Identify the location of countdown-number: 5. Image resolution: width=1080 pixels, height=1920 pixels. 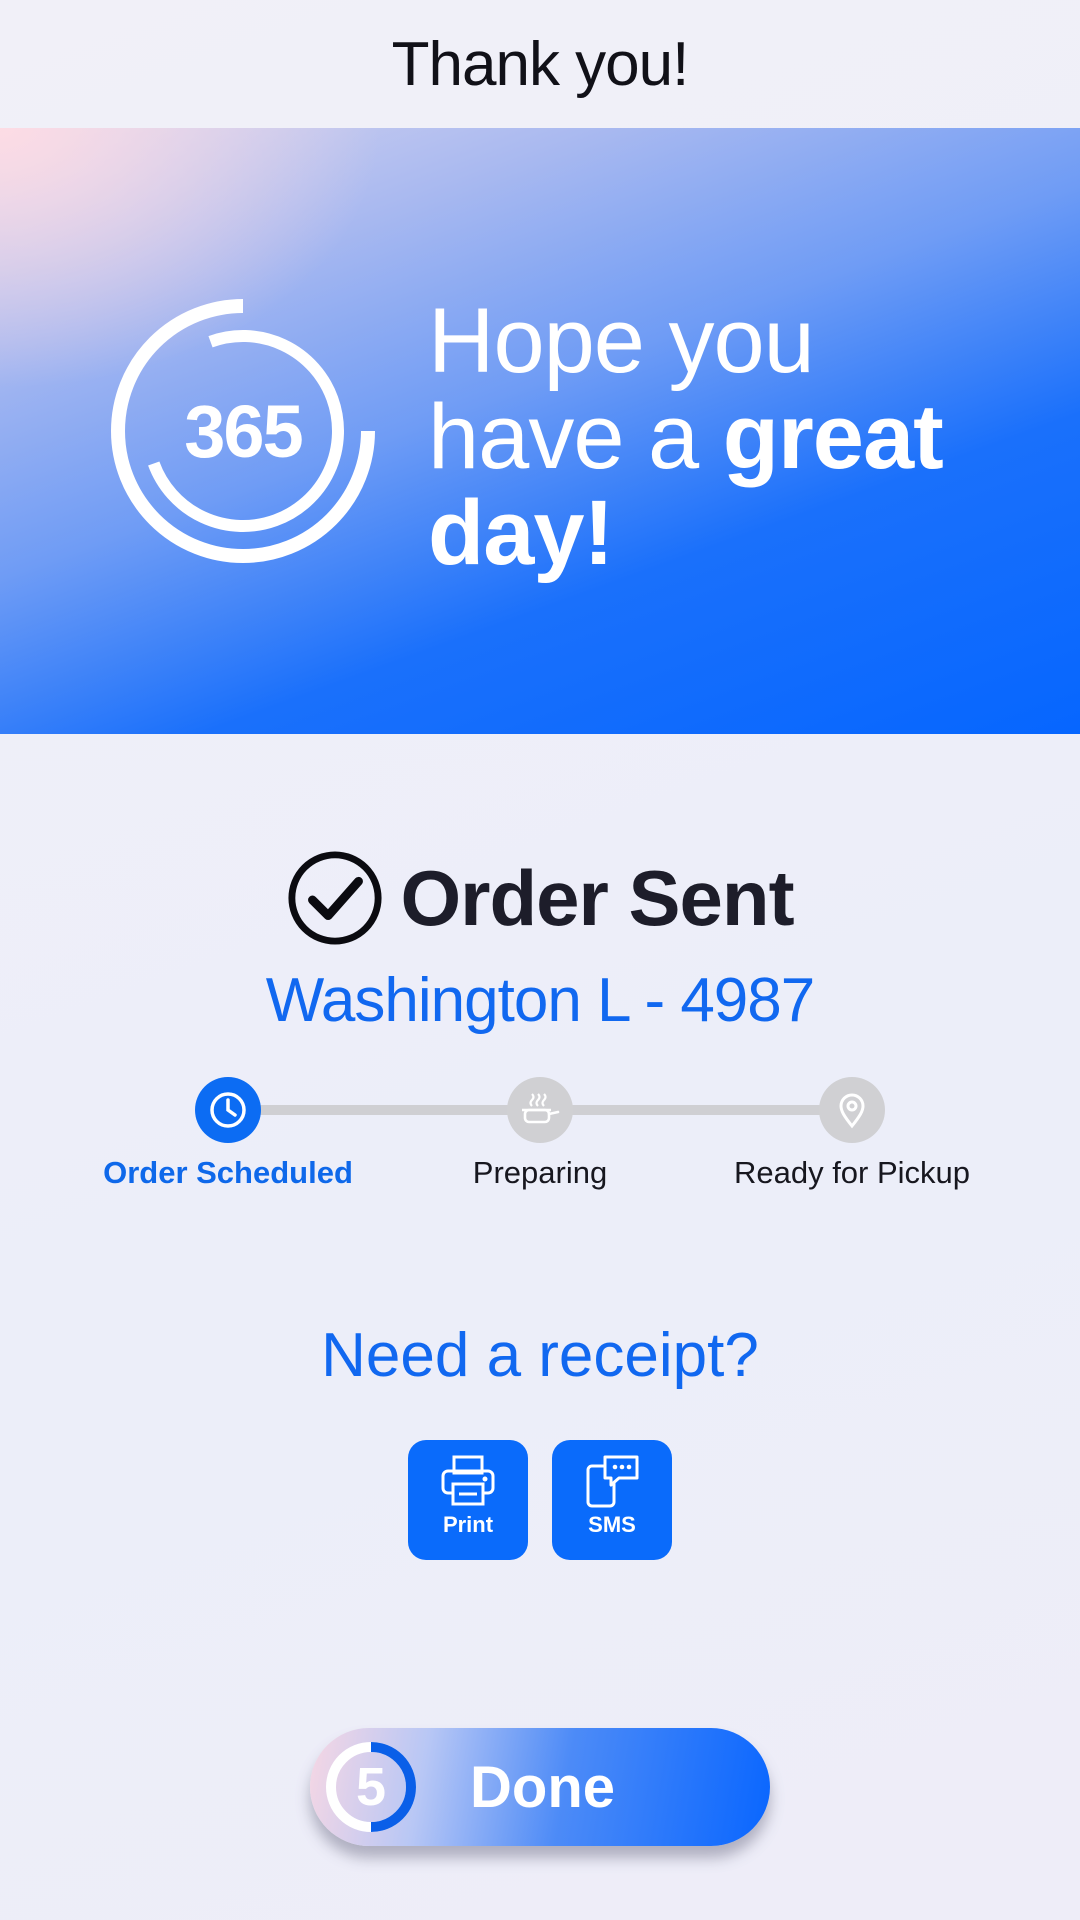
(371, 1787).